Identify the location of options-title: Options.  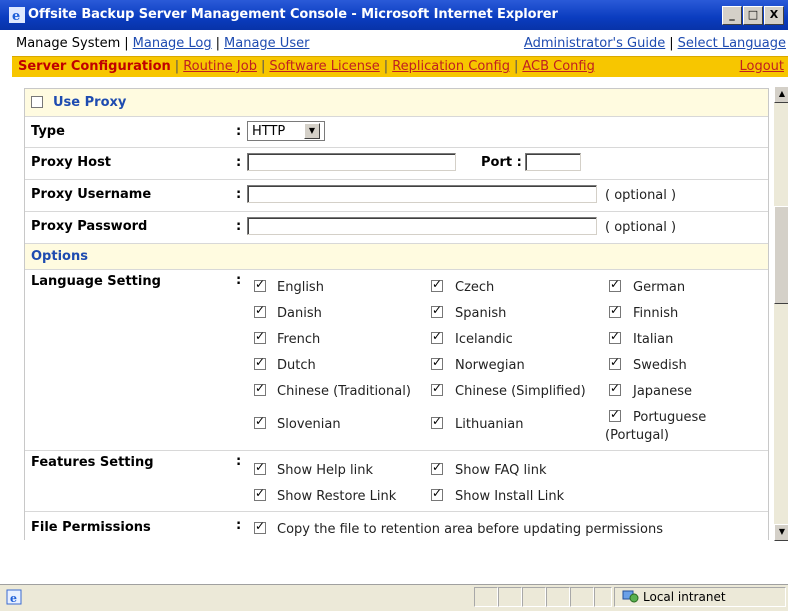
(59, 256).